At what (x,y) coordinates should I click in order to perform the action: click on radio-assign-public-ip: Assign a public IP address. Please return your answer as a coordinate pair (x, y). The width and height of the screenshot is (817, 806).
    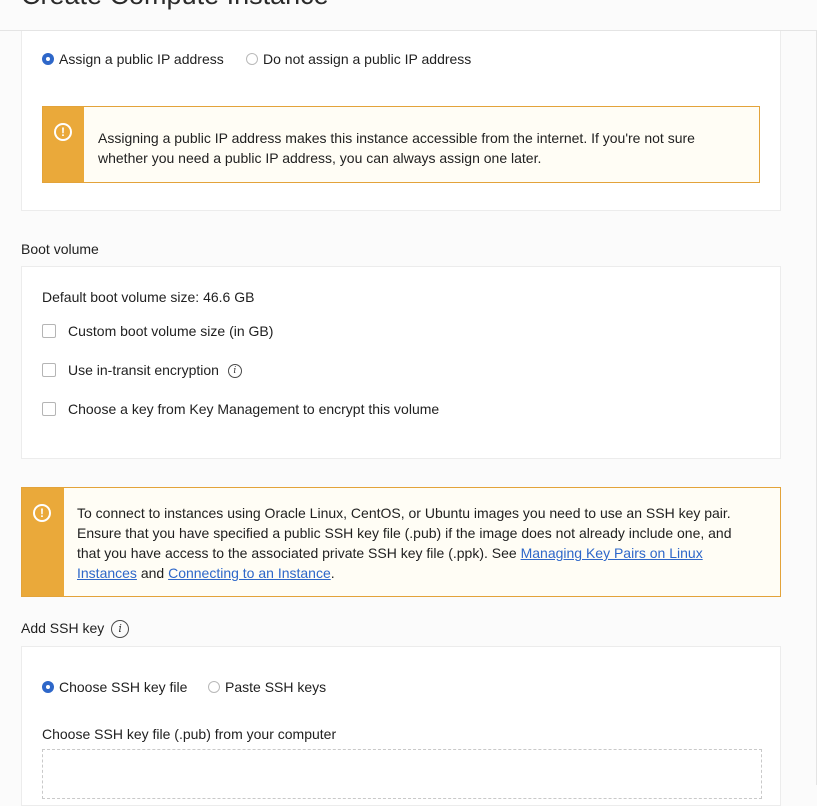
    Looking at the image, I should click on (133, 59).